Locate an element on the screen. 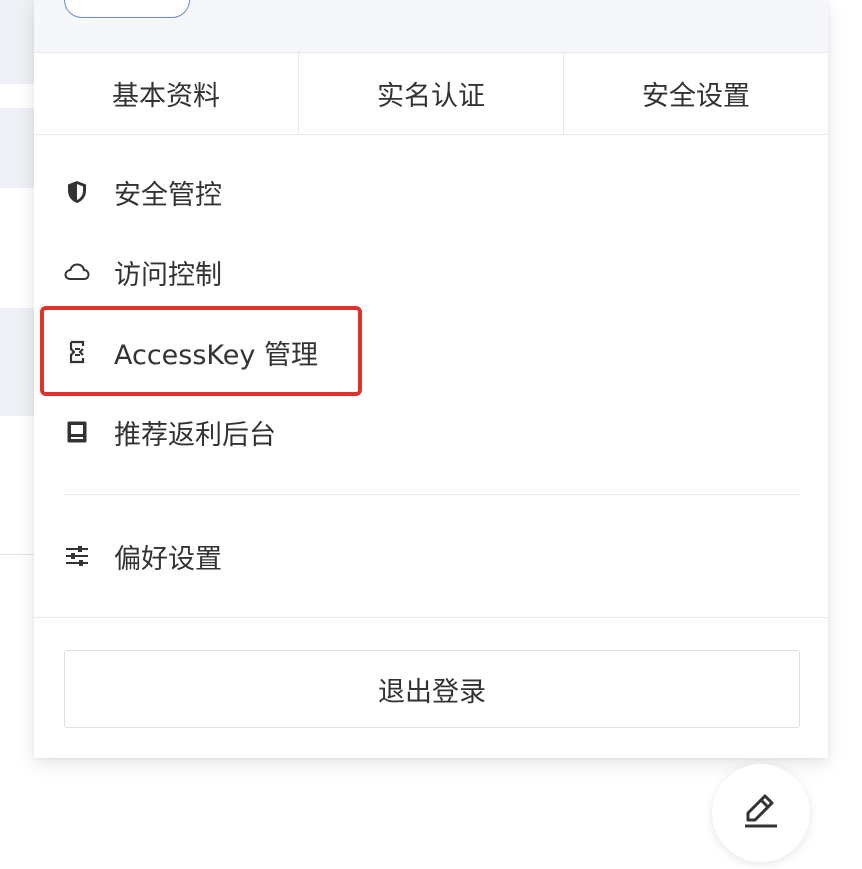 This screenshot has width=862, height=869. footer-divider is located at coordinates (431, 617).